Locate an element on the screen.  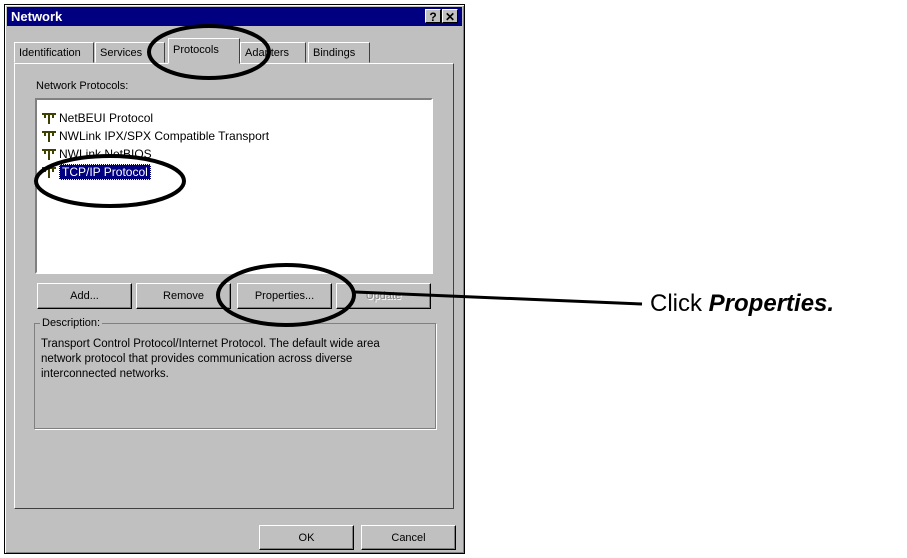
remove-button: Remove is located at coordinates (183, 296).